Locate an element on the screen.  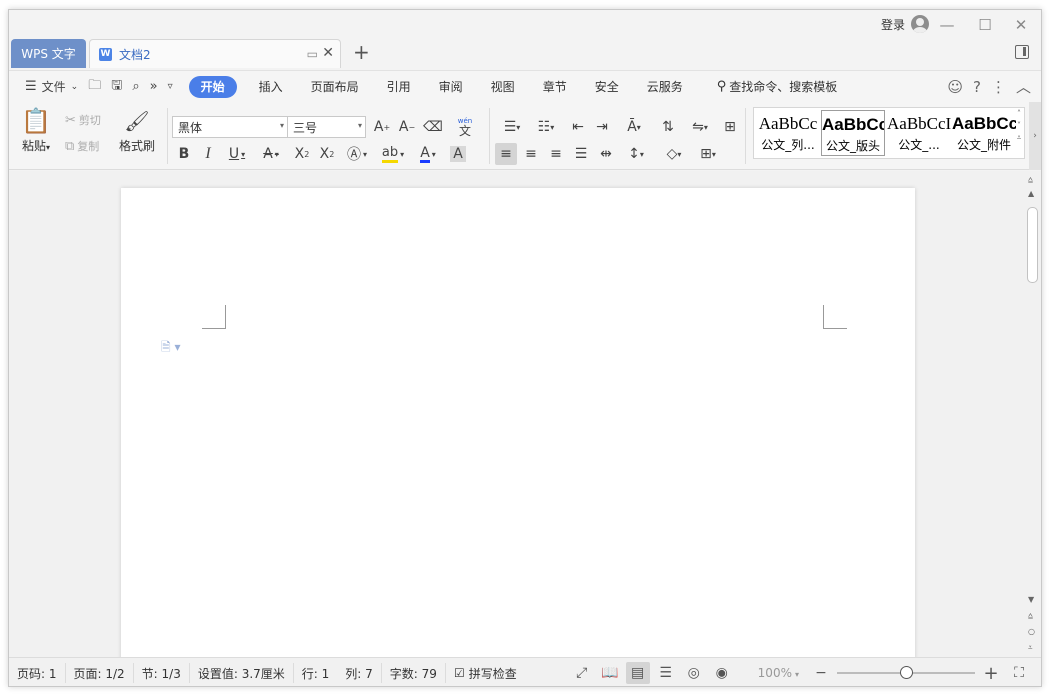
more-icon: » is located at coordinates (154, 87).